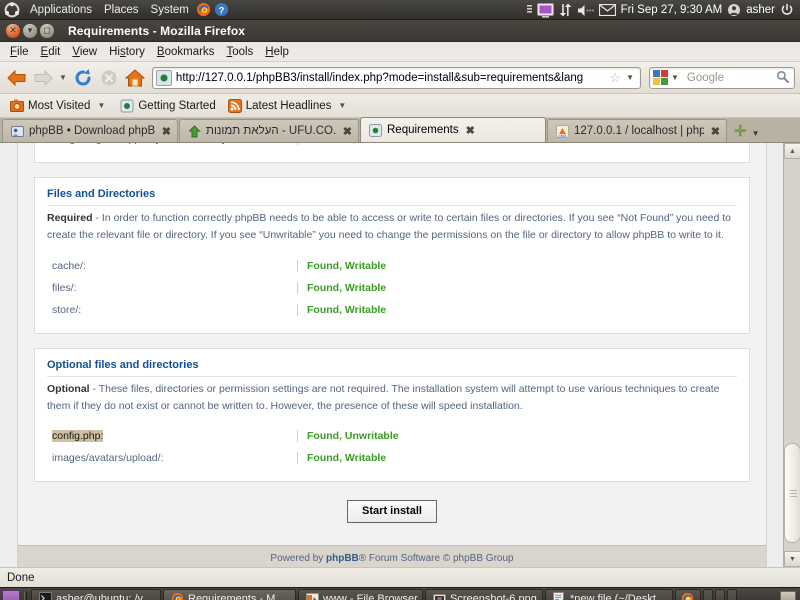  Describe the element at coordinates (19, 52) in the screenshot. I see `menu-file: File` at that location.